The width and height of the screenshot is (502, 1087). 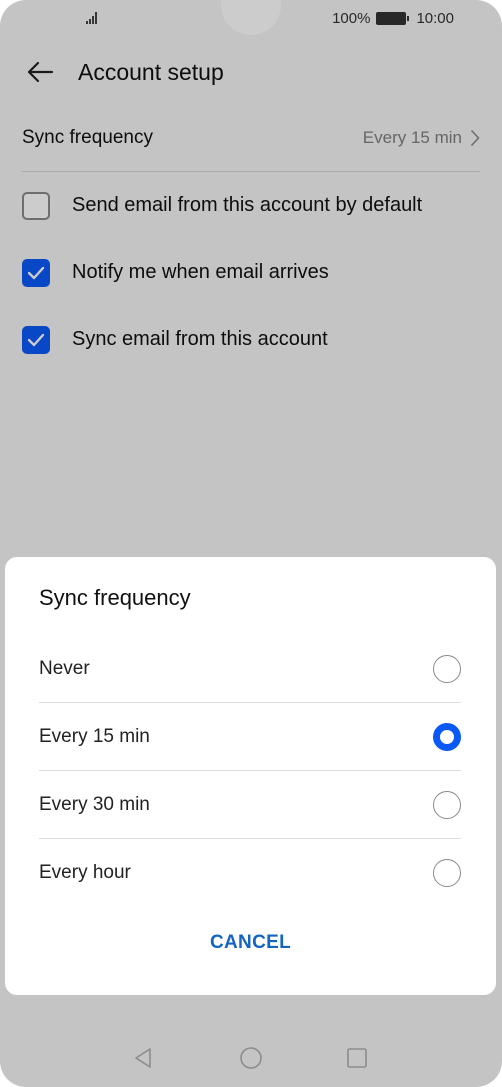 What do you see at coordinates (250, 943) in the screenshot?
I see `cancel-button: CANCEL` at bounding box center [250, 943].